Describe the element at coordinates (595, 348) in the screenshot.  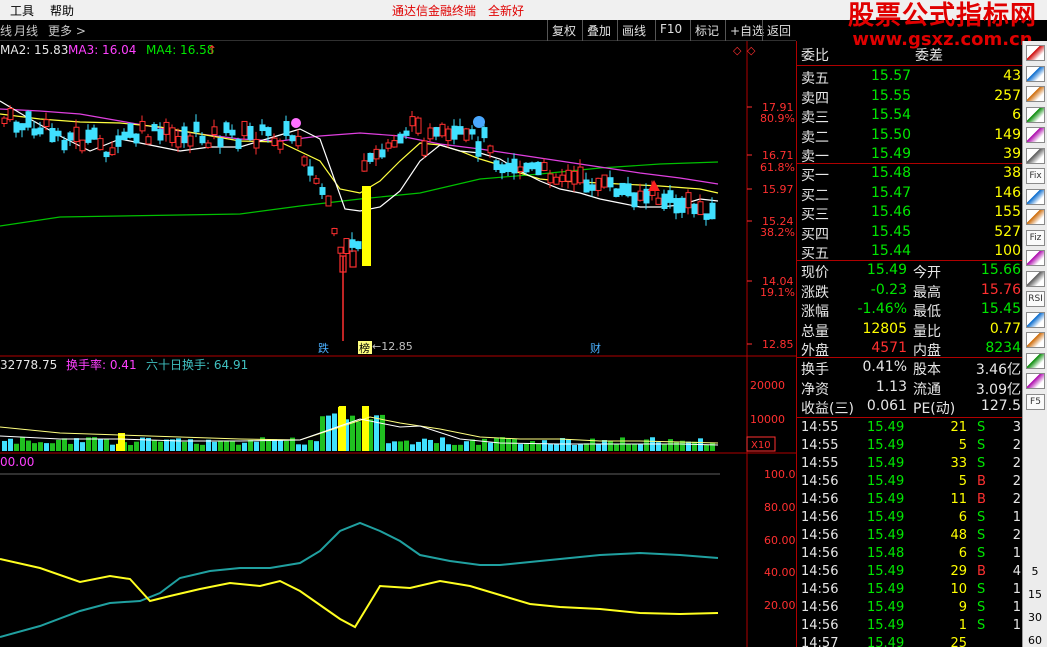
I see `finance-marker: 财` at that location.